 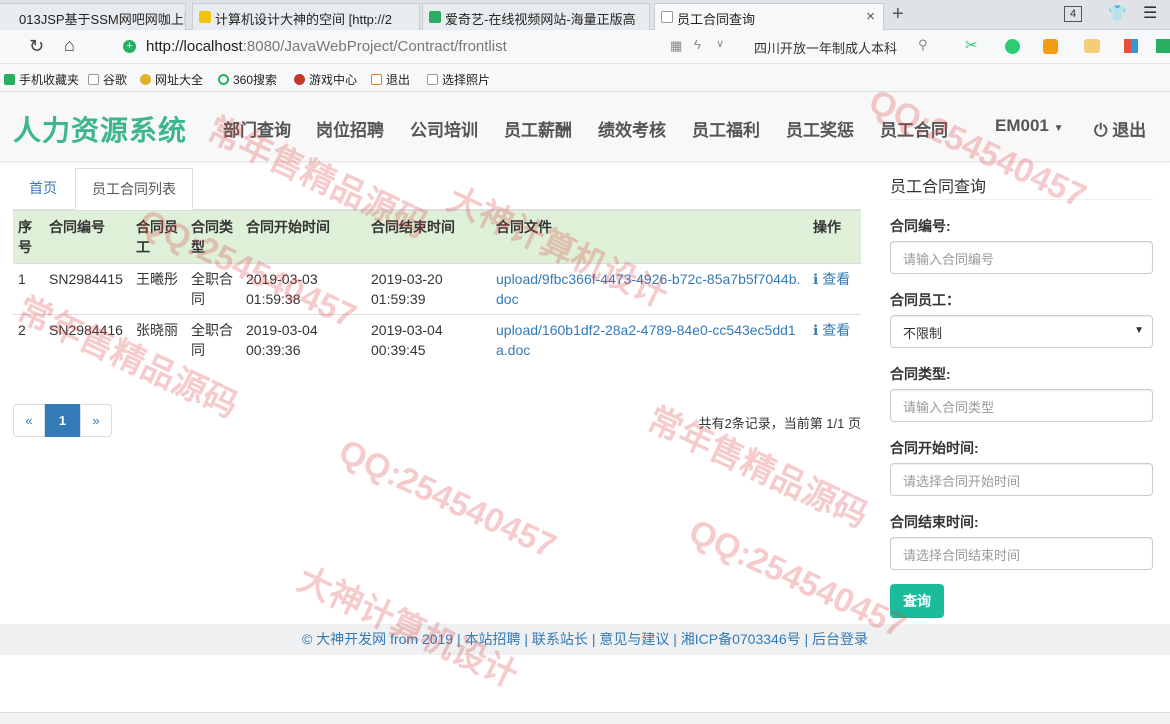 I want to click on power-icon: ⏻, so click(x=1101, y=130).